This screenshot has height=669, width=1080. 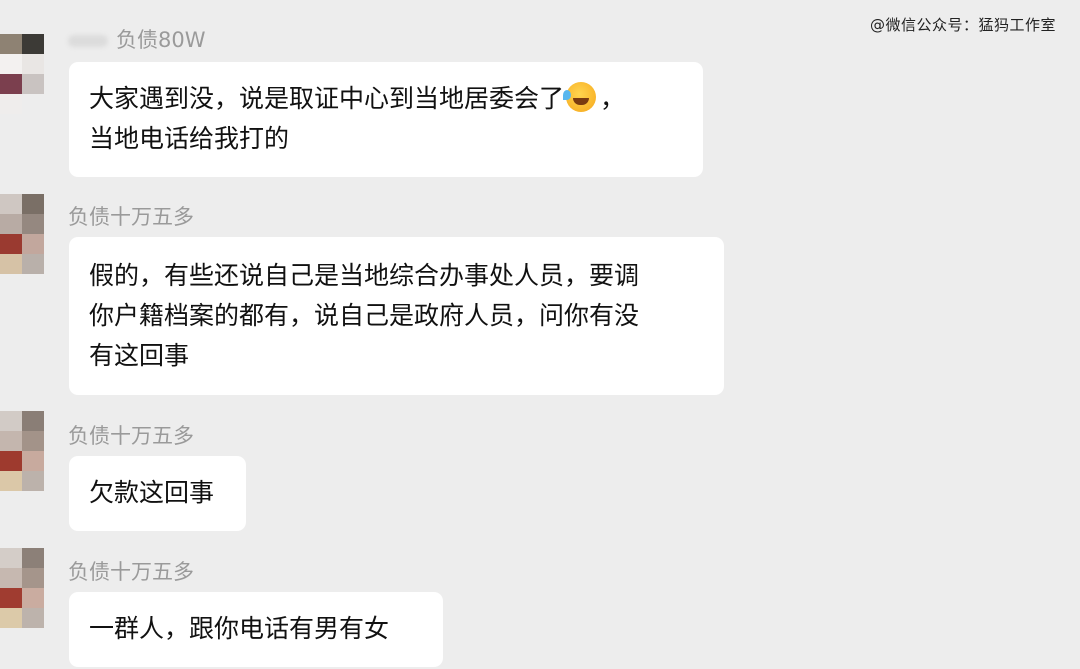 I want to click on message-line: 假的，有些还说自己是当地综合办事处人员，要调, so click(x=364, y=275).